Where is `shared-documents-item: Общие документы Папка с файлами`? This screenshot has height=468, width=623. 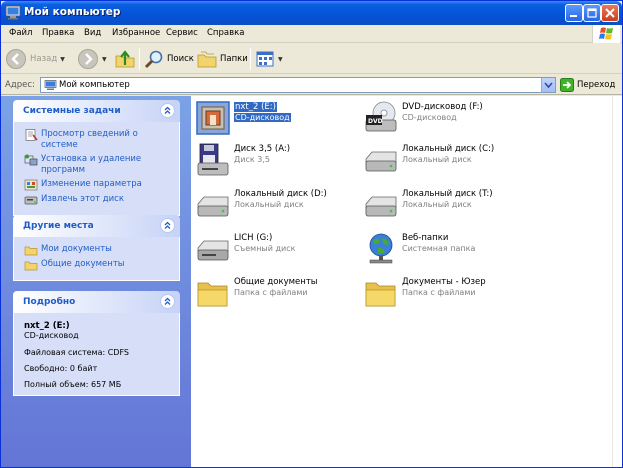
shared-documents-item: Общие документы Папка с файлами is located at coordinates (279, 293).